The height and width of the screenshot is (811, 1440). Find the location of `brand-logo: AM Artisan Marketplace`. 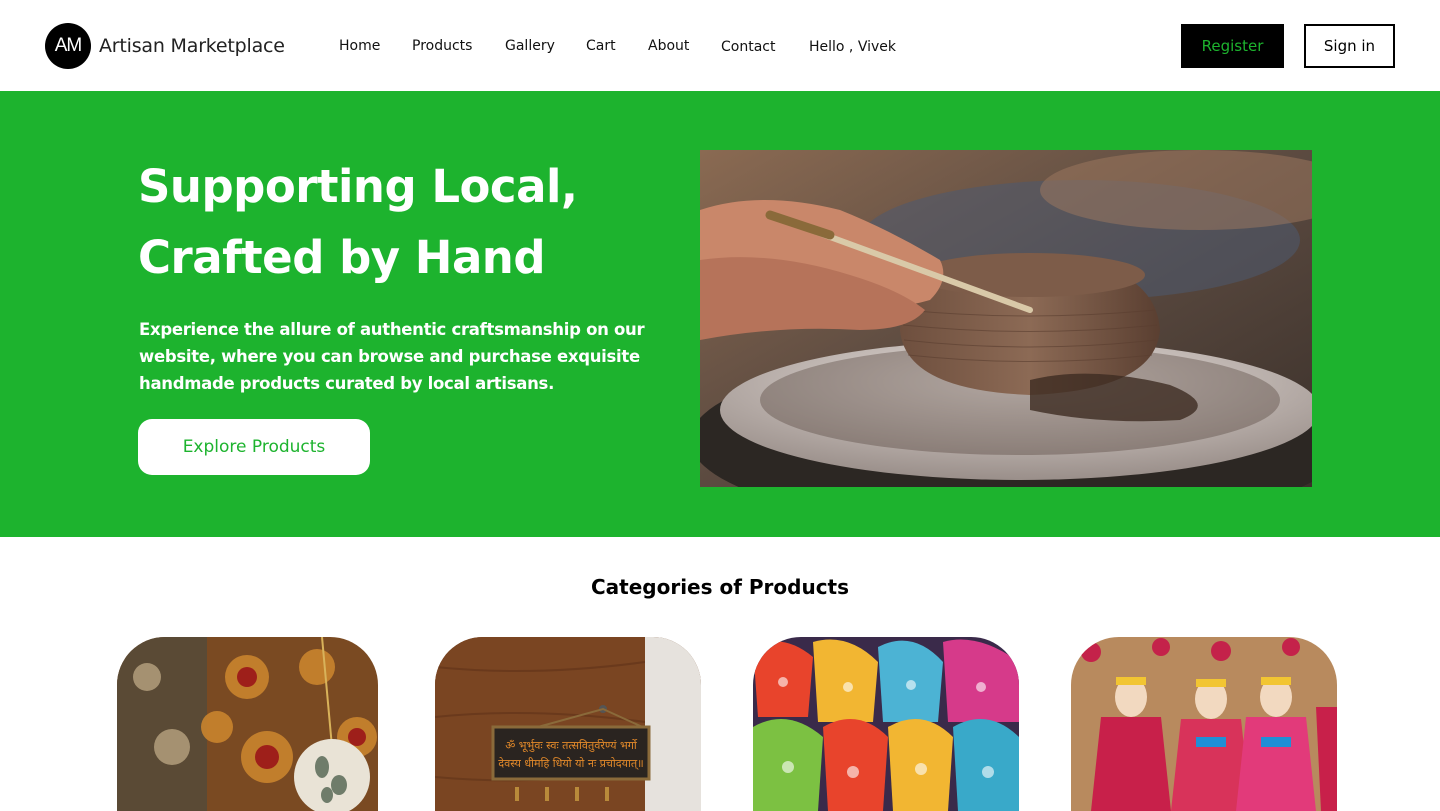

brand-logo: AM Artisan Marketplace is located at coordinates (165, 46).